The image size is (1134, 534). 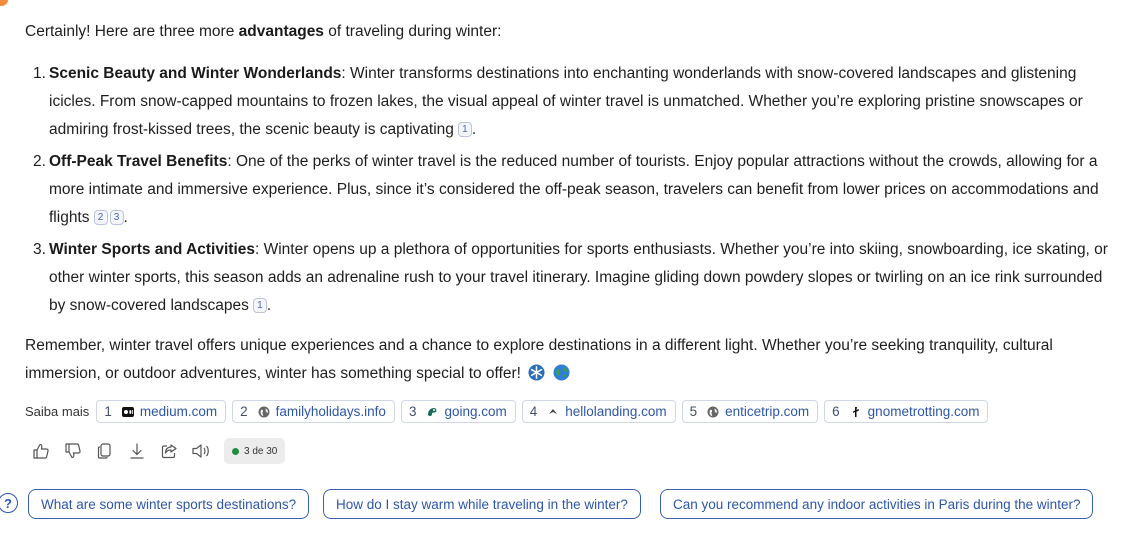 I want to click on intro-bold: advantages, so click(x=281, y=31).